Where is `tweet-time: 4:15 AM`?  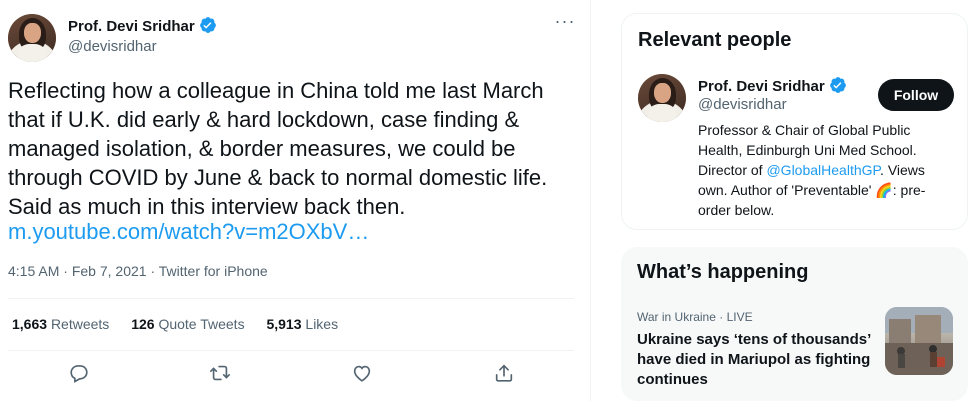
tweet-time: 4:15 AM is located at coordinates (33, 271).